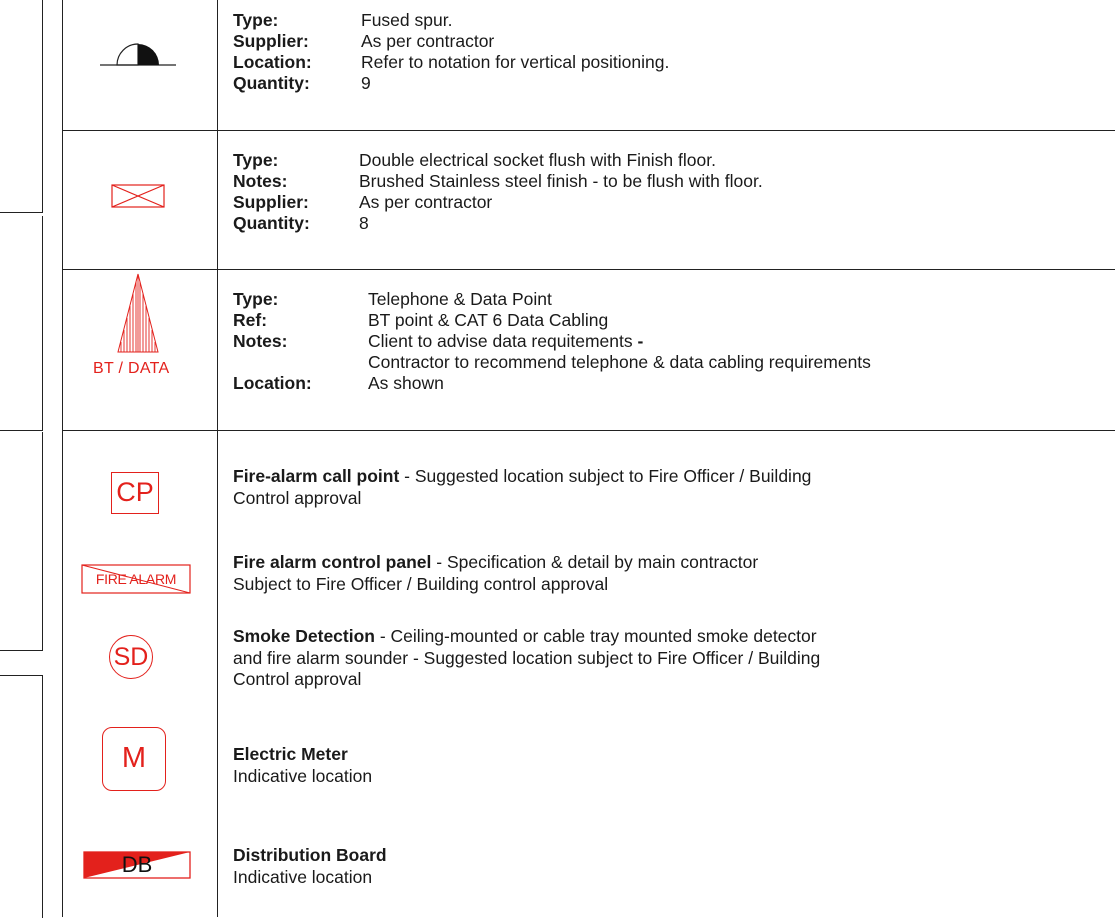 This screenshot has height=918, width=1115. Describe the element at coordinates (638, 341) in the screenshot. I see `notes-suffix: -` at that location.